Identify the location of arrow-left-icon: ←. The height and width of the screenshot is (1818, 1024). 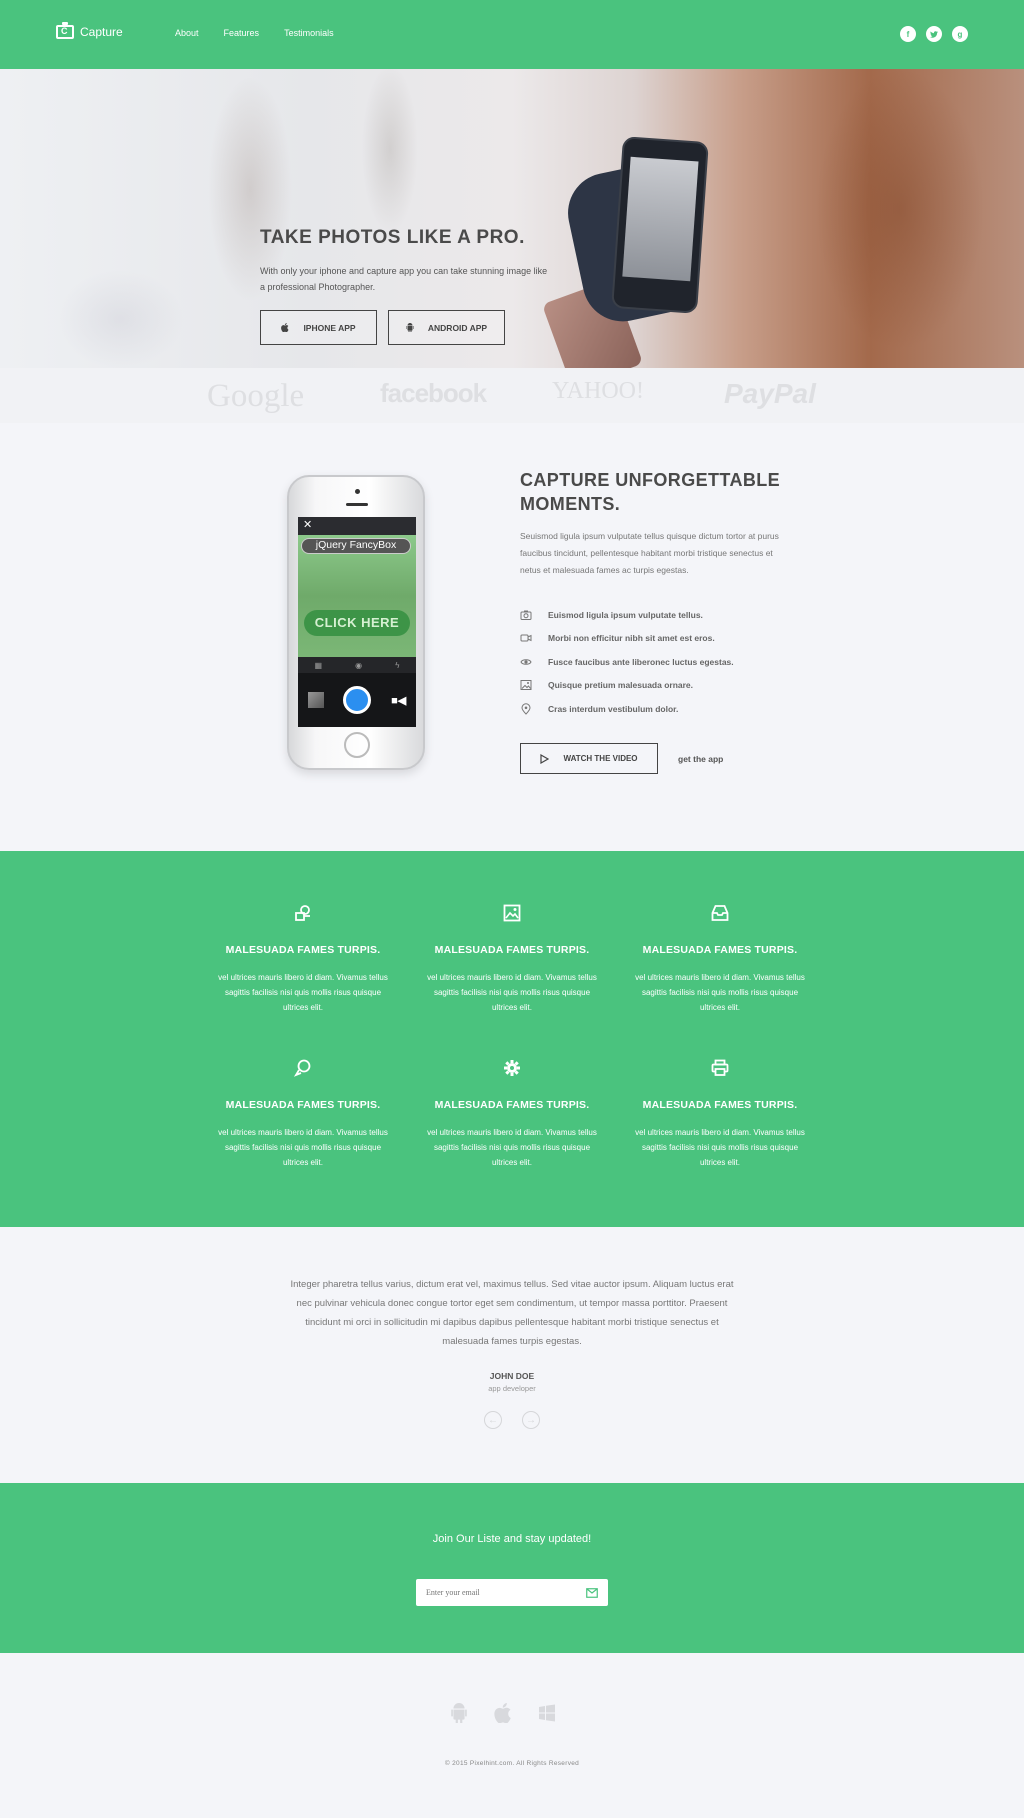
(493, 1420).